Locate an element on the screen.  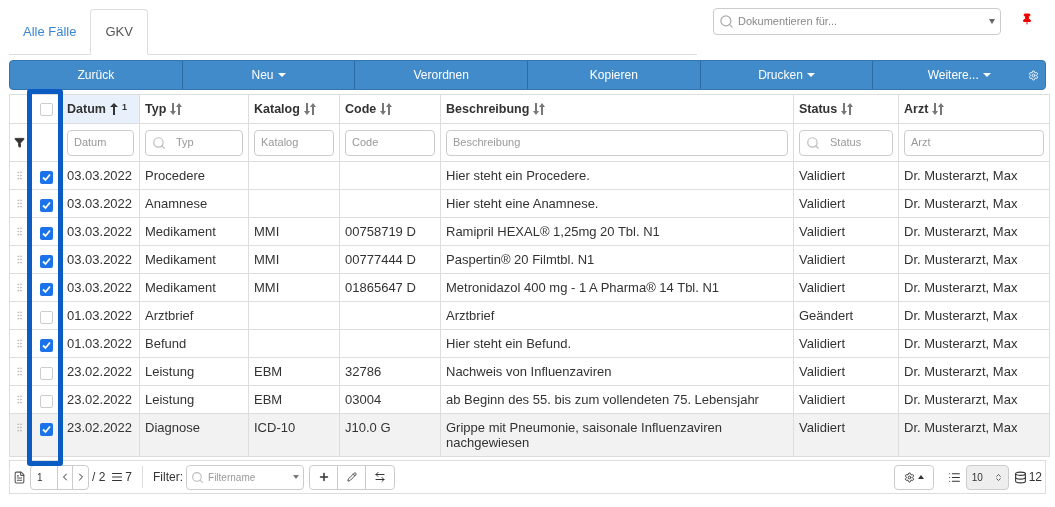
table-cell: 23.02.2022 is located at coordinates (100, 427).